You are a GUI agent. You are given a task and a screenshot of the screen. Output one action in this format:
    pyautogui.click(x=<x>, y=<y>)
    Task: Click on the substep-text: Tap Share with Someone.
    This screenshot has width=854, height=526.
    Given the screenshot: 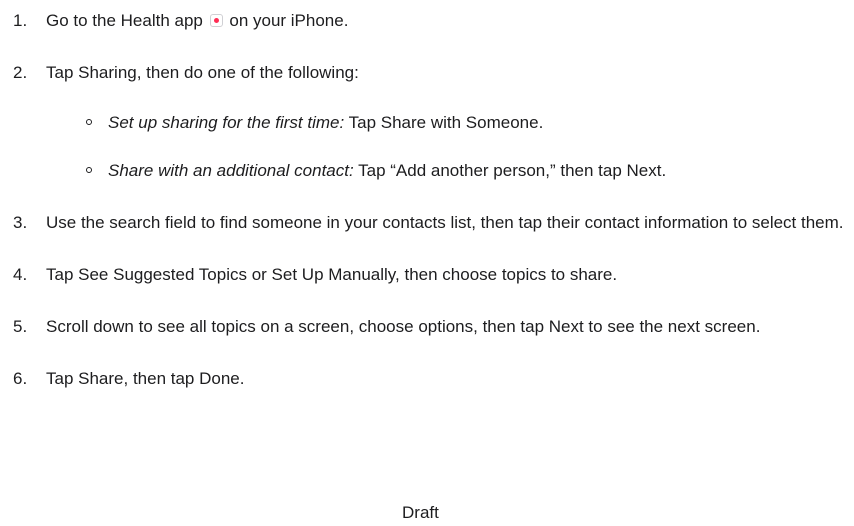 What is the action you would take?
    pyautogui.click(x=444, y=122)
    